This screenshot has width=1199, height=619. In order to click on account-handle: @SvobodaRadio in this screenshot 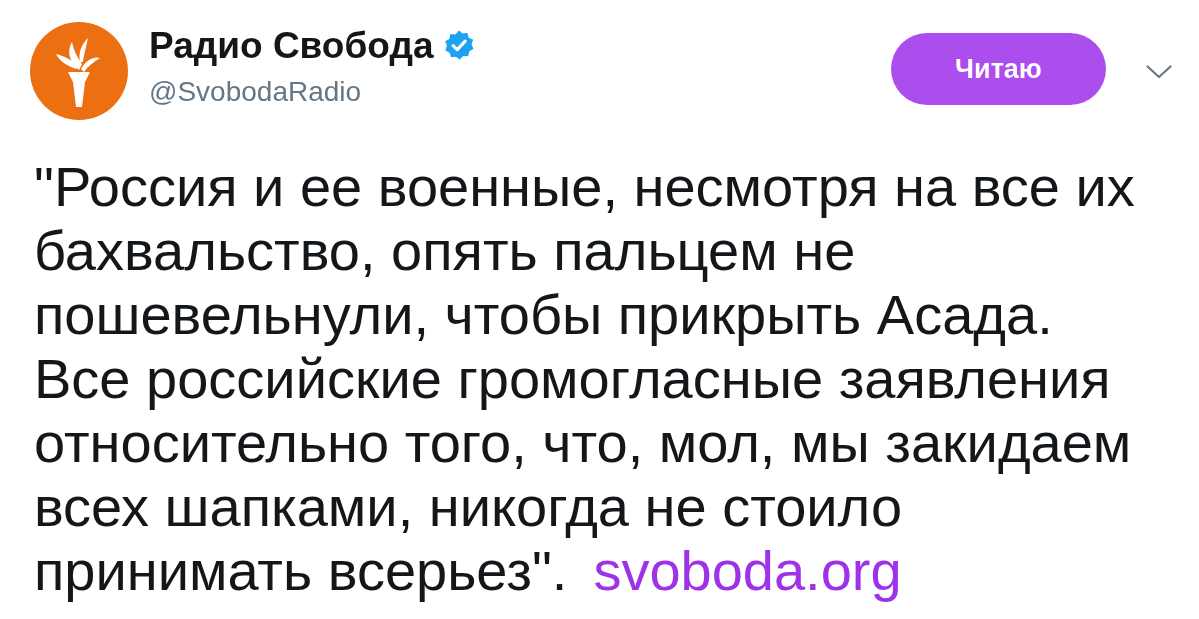, I will do `click(255, 92)`.